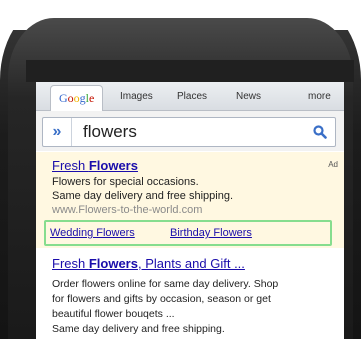  Describe the element at coordinates (211, 233) in the screenshot. I see `sitelink-birthday-flowers: Birthday Flowers` at that location.